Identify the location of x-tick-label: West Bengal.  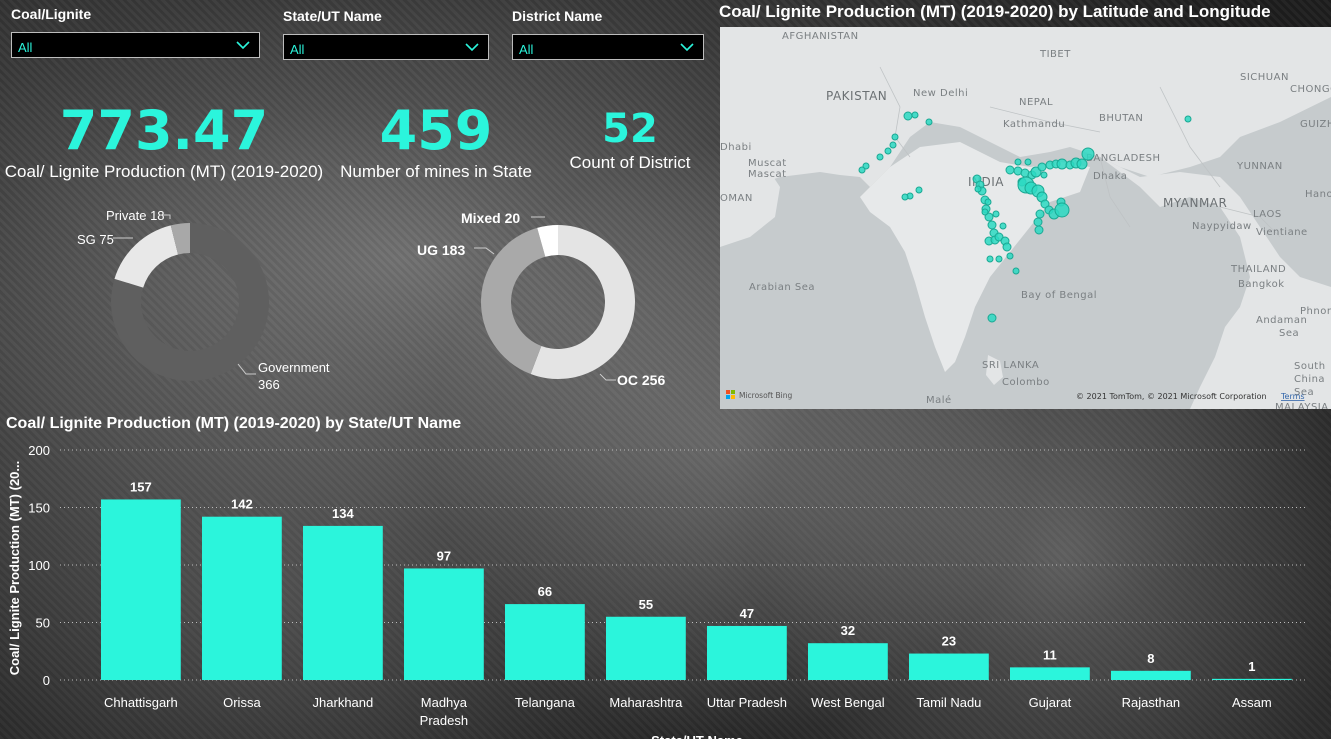
(848, 702).